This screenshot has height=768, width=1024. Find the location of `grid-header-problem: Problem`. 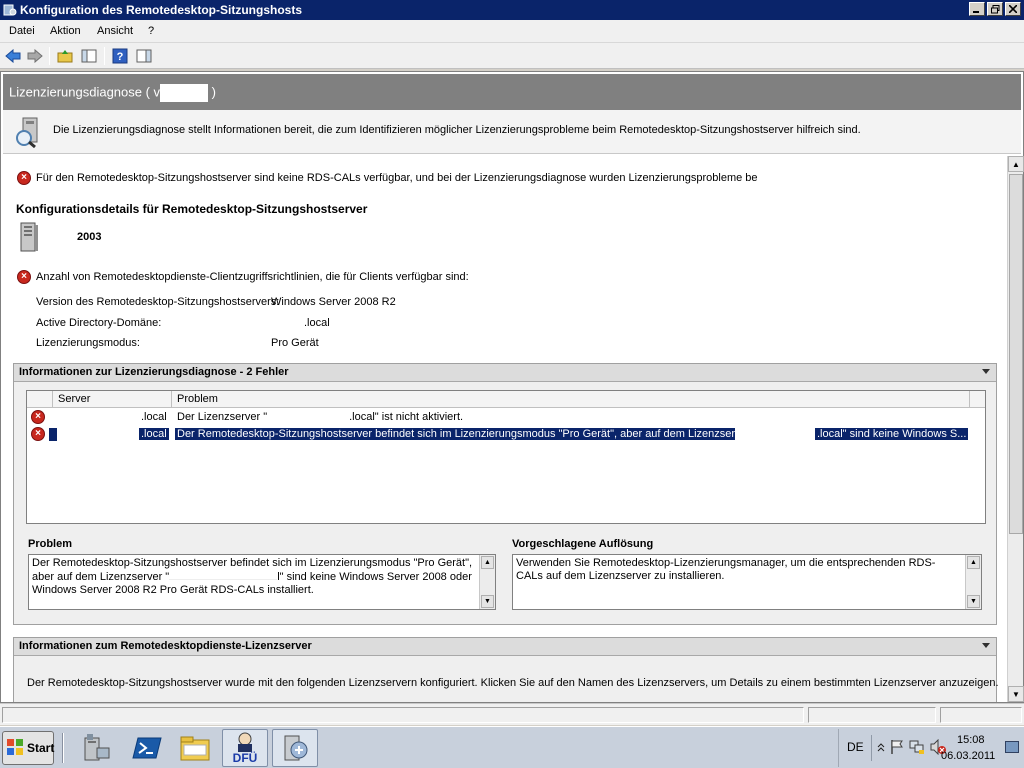

grid-header-problem: Problem is located at coordinates (571, 399).